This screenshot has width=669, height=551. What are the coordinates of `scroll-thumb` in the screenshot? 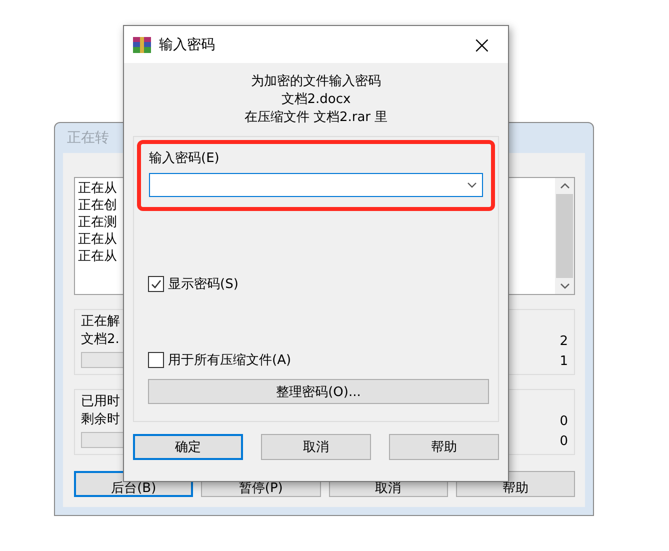 It's located at (564, 236).